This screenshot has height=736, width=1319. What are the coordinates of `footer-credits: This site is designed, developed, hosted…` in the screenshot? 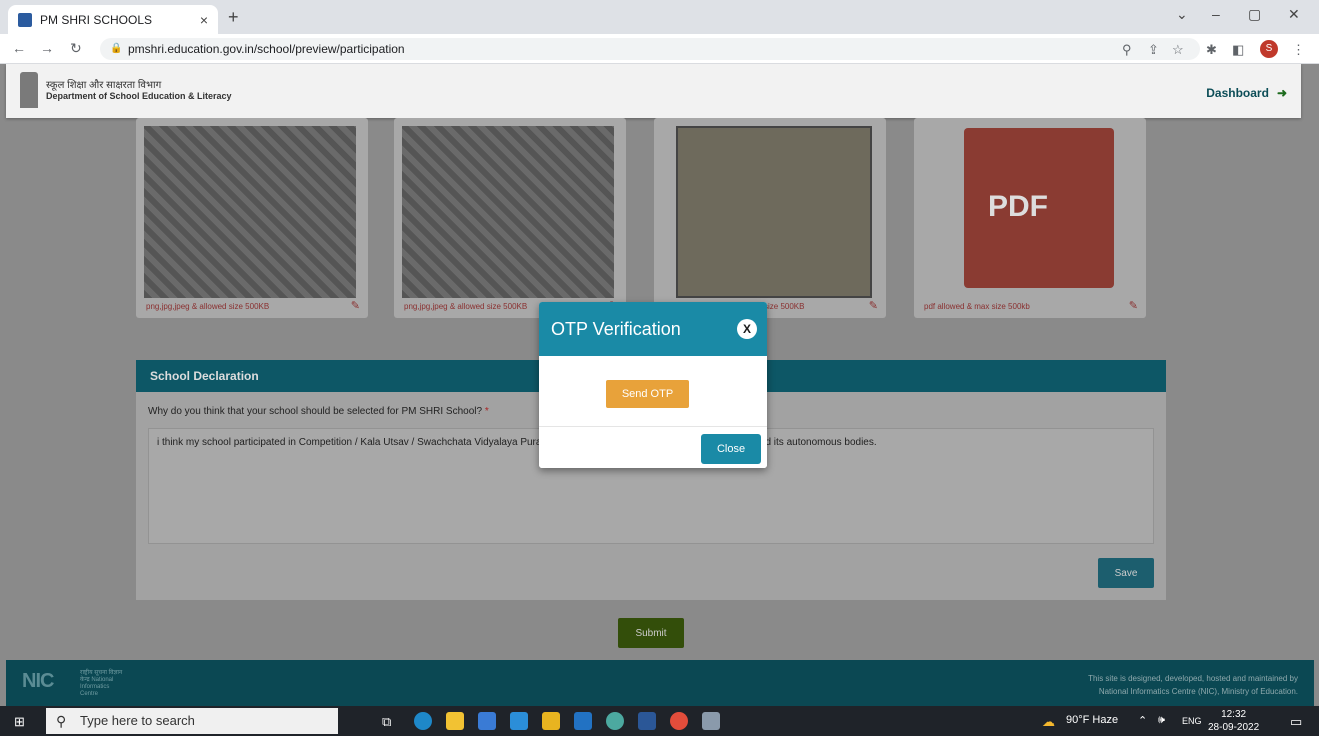 It's located at (1193, 685).